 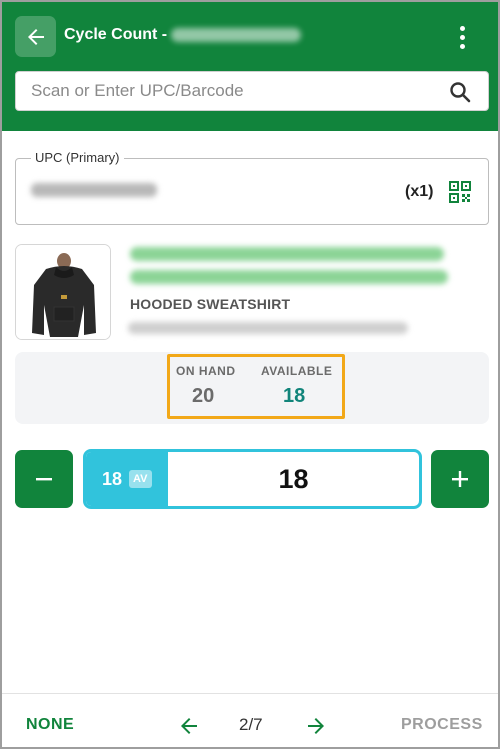 What do you see at coordinates (268, 328) in the screenshot?
I see `redacted-product-meta` at bounding box center [268, 328].